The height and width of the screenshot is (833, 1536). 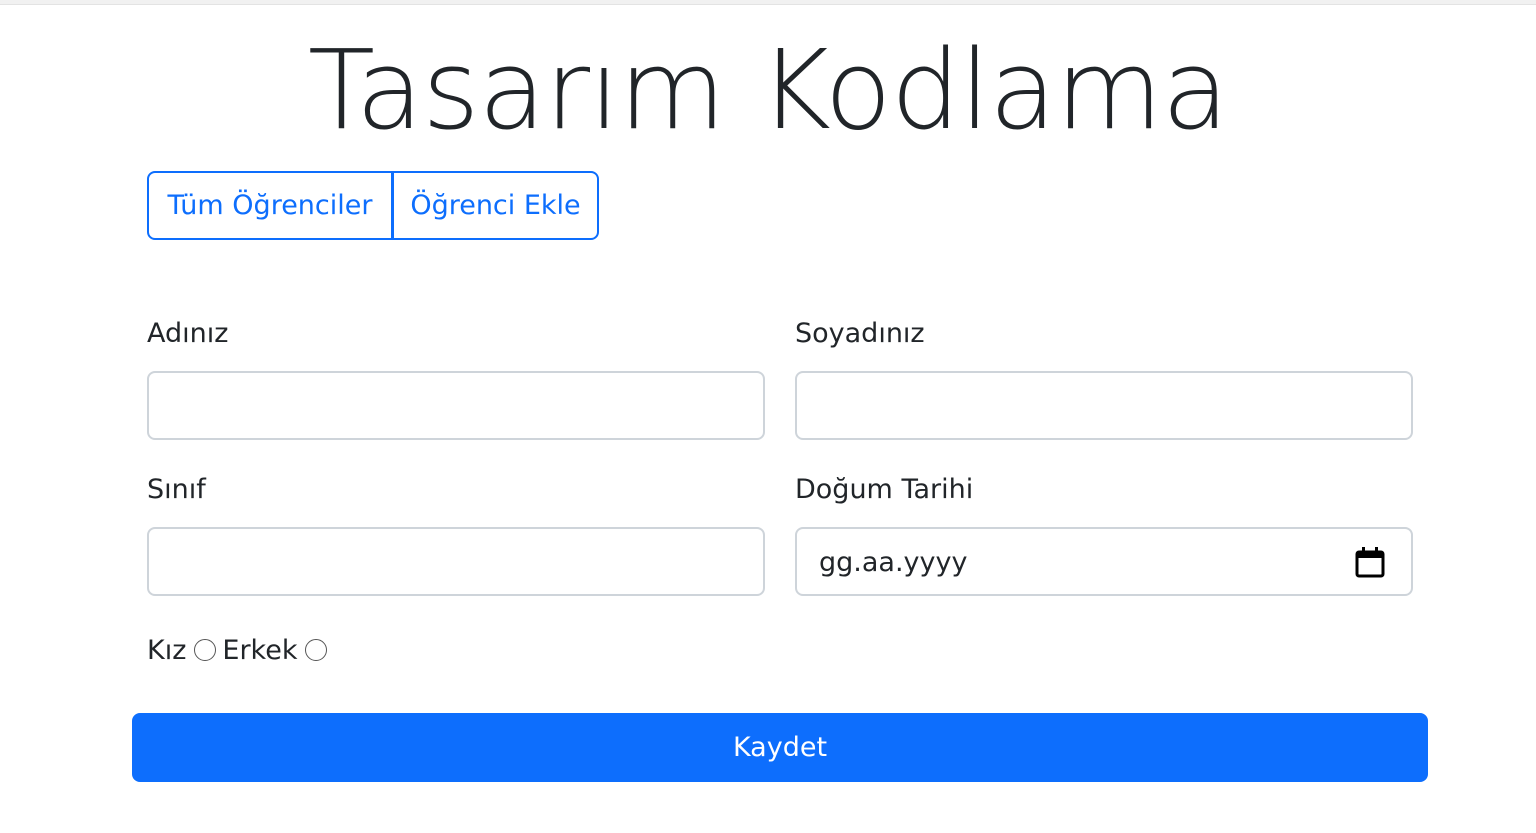 I want to click on last-name-input, so click(x=1104, y=405).